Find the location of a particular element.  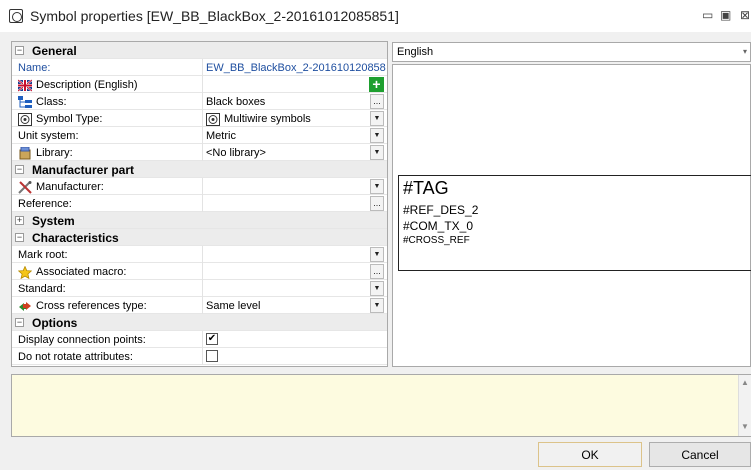

preview-attribute: #REF_DES_2 is located at coordinates (441, 210).